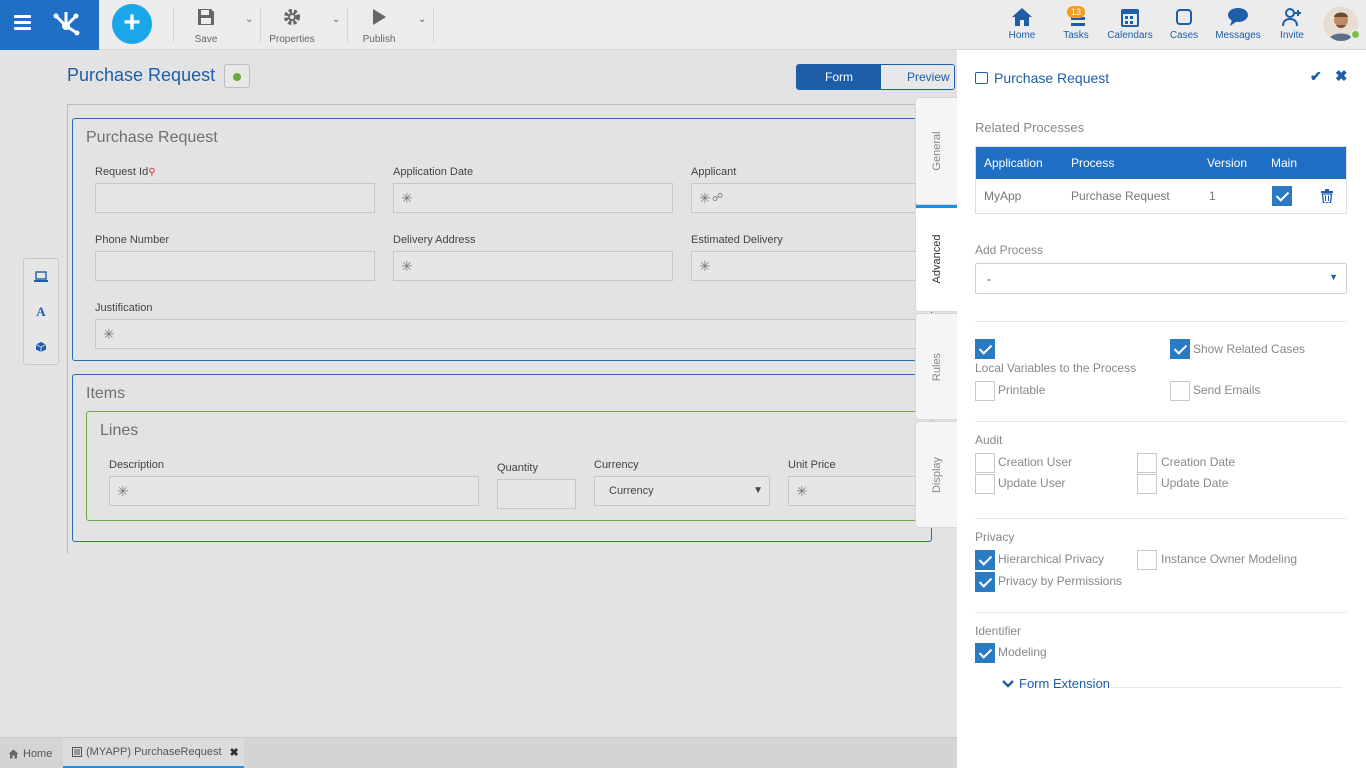  What do you see at coordinates (292, 39) in the screenshot?
I see `properties-label: Properties` at bounding box center [292, 39].